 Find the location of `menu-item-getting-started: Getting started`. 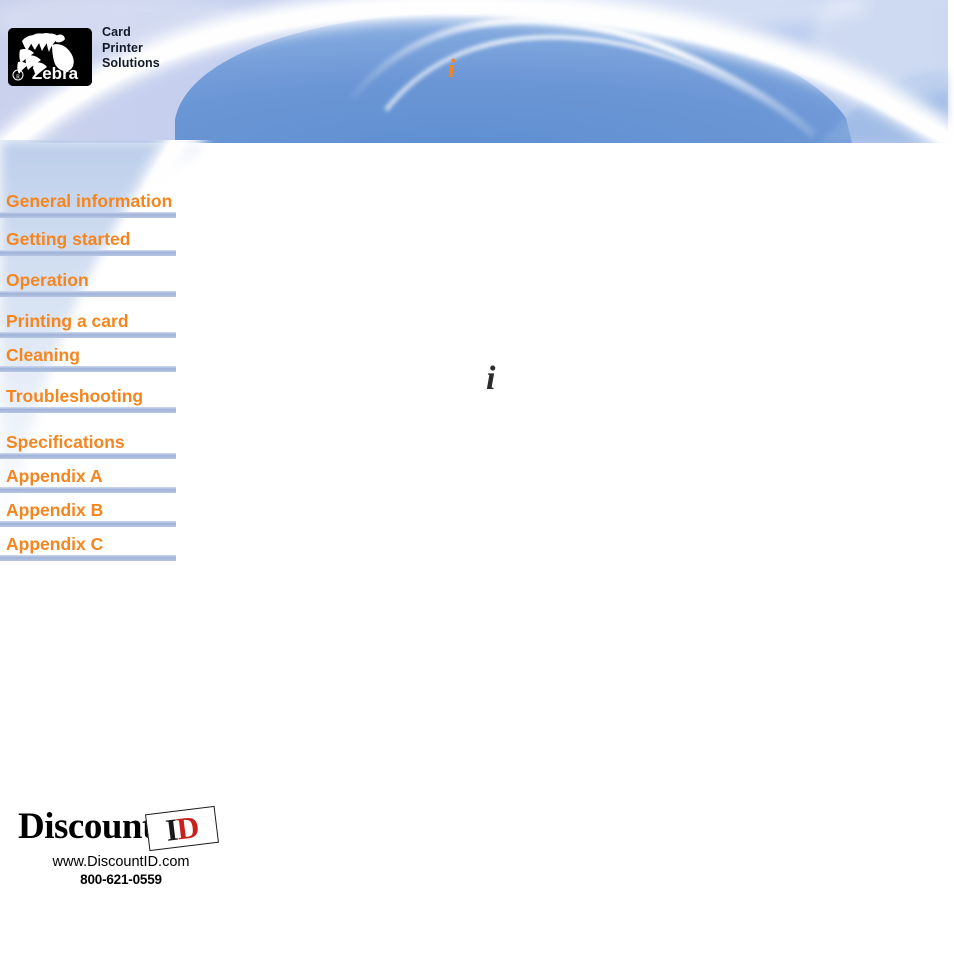

menu-item-getting-started: Getting started is located at coordinates (100, 242).